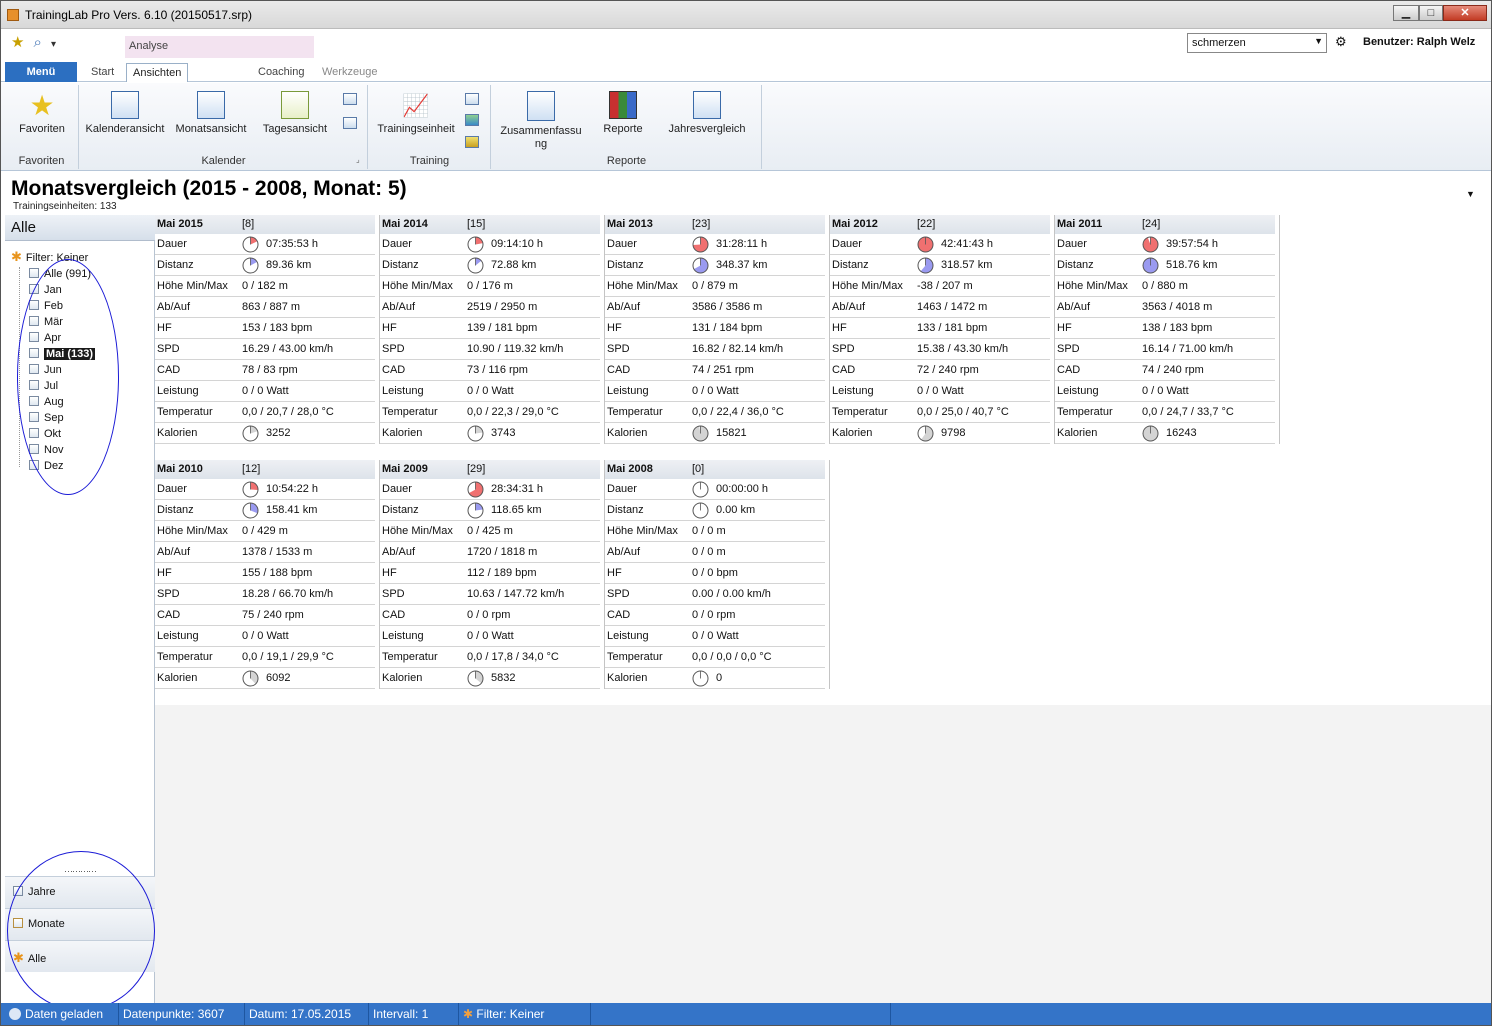 The image size is (1492, 1026). What do you see at coordinates (468, 1014) in the screenshot?
I see `asterisk-icon: ✱` at bounding box center [468, 1014].